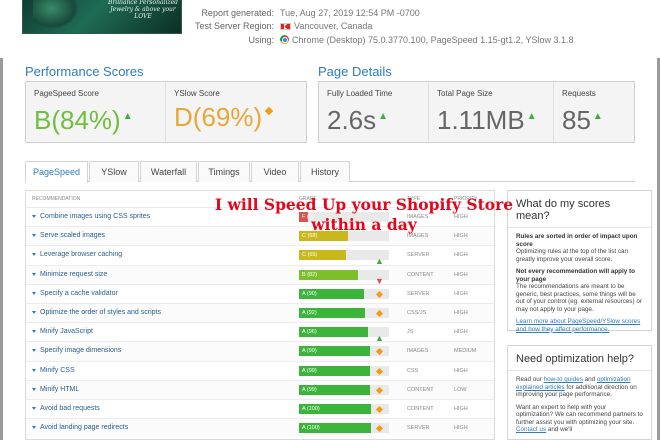 This screenshot has width=660, height=440. I want to click on page-details-title: Page Details, so click(355, 71).